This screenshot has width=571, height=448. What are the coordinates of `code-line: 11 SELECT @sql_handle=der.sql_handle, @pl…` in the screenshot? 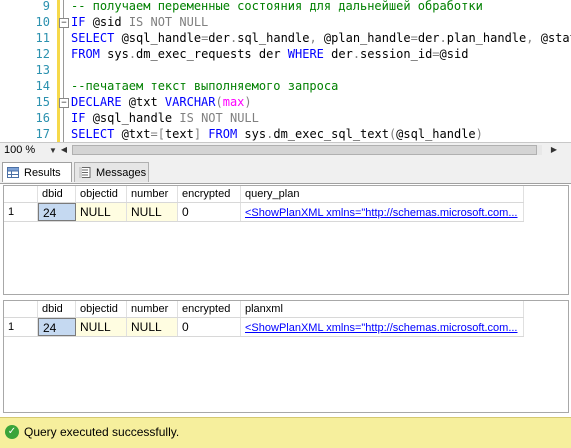 It's located at (285, 38).